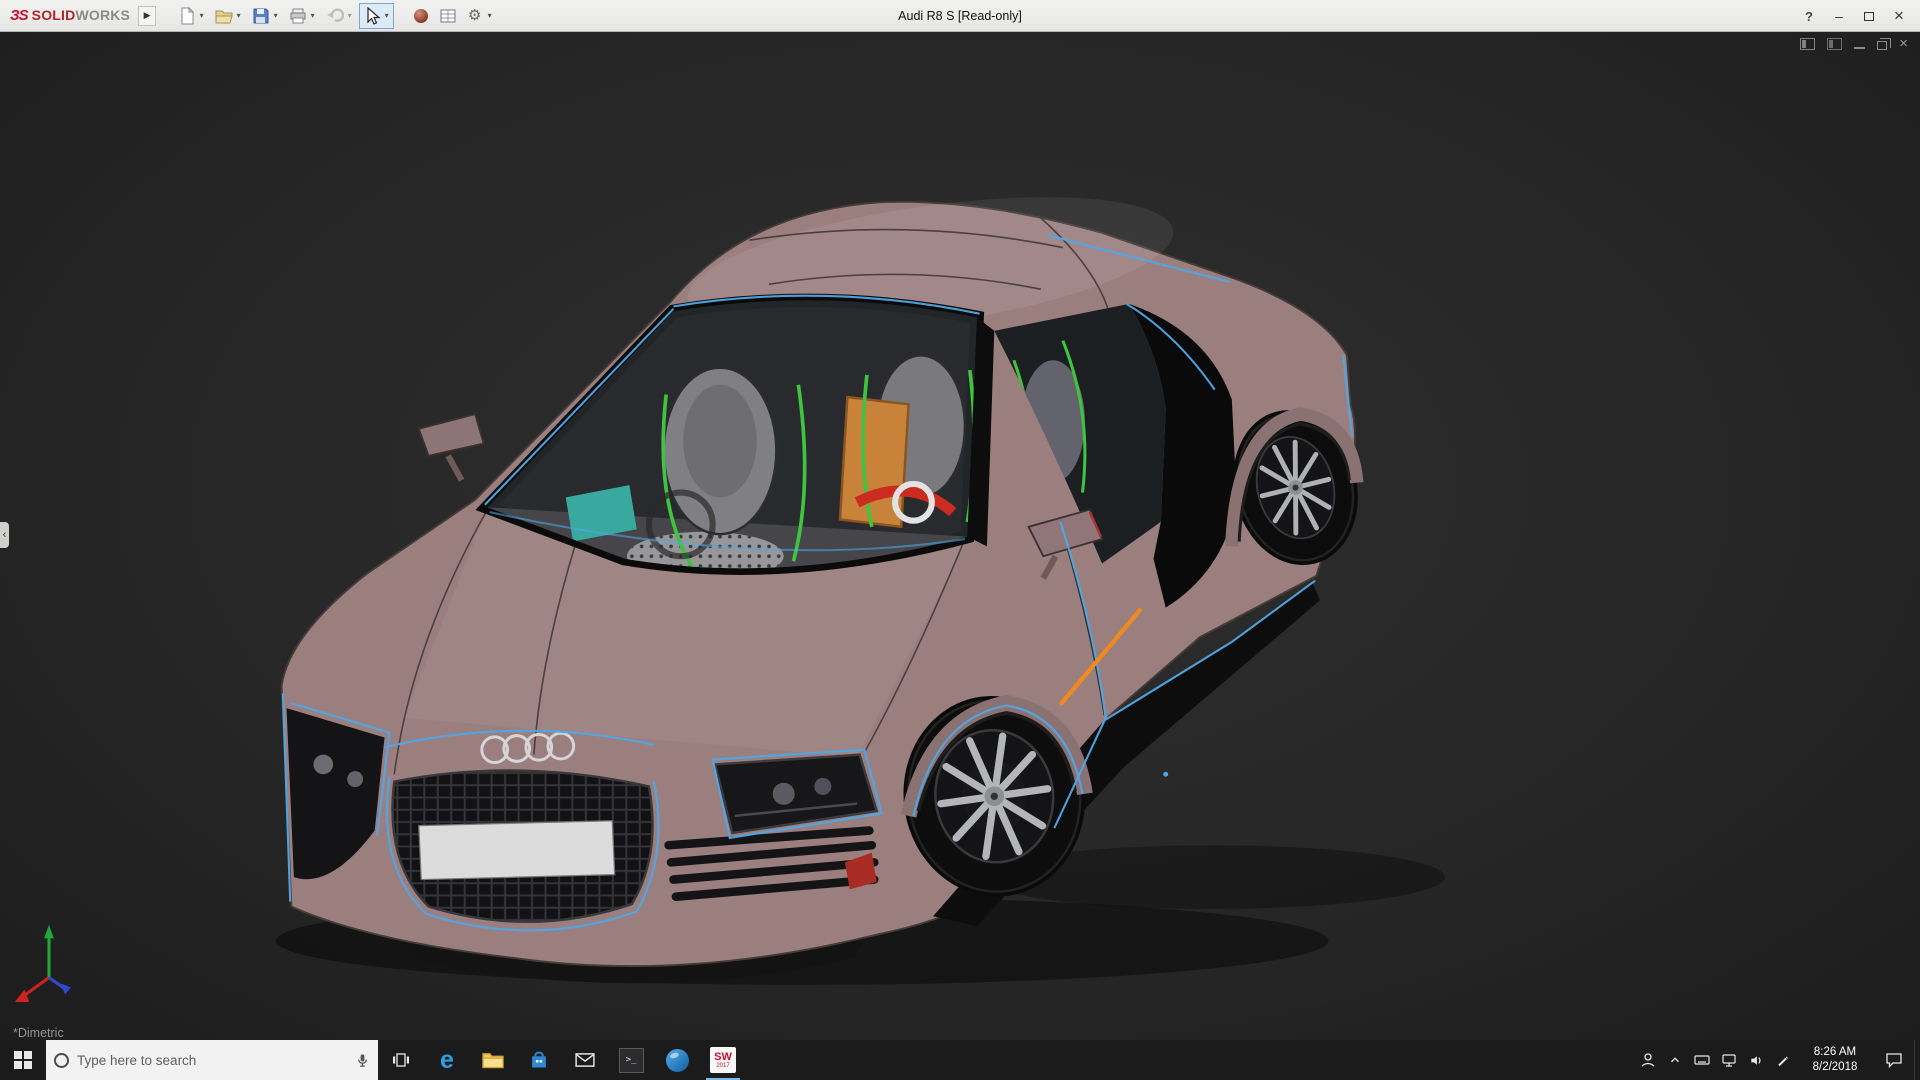  I want to click on keyboard-icon, so click(1701, 1060).